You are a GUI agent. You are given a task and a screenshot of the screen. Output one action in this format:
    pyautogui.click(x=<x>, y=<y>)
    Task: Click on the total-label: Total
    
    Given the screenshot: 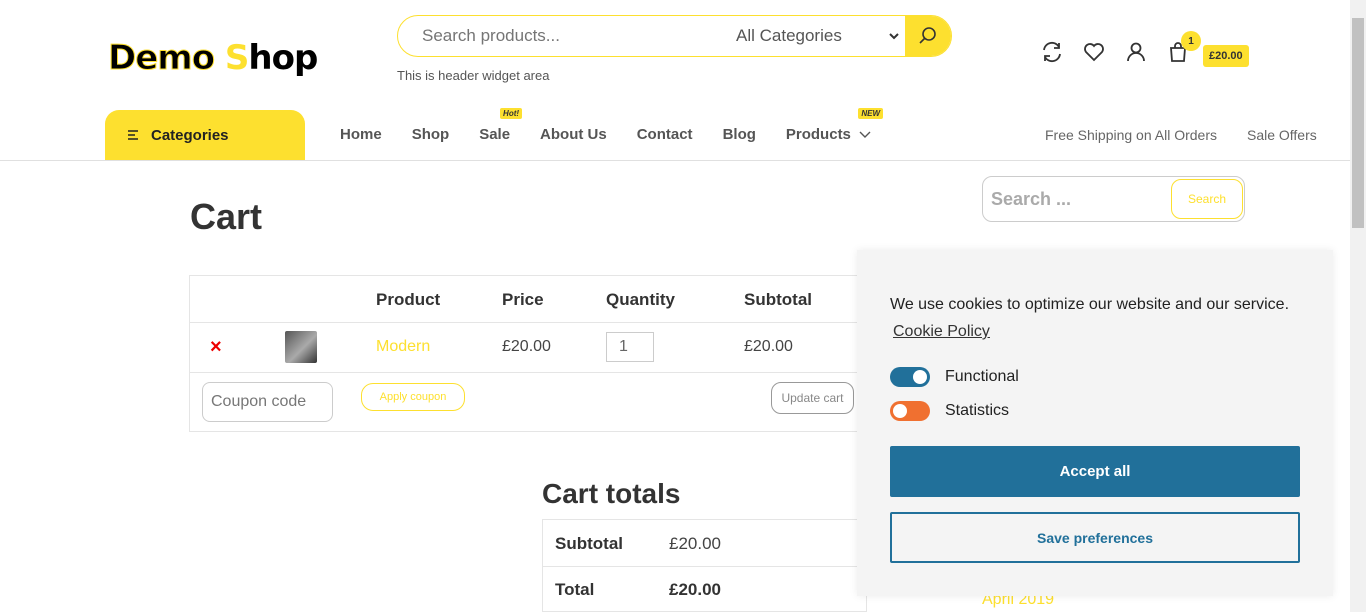 What is the action you would take?
    pyautogui.click(x=575, y=589)
    